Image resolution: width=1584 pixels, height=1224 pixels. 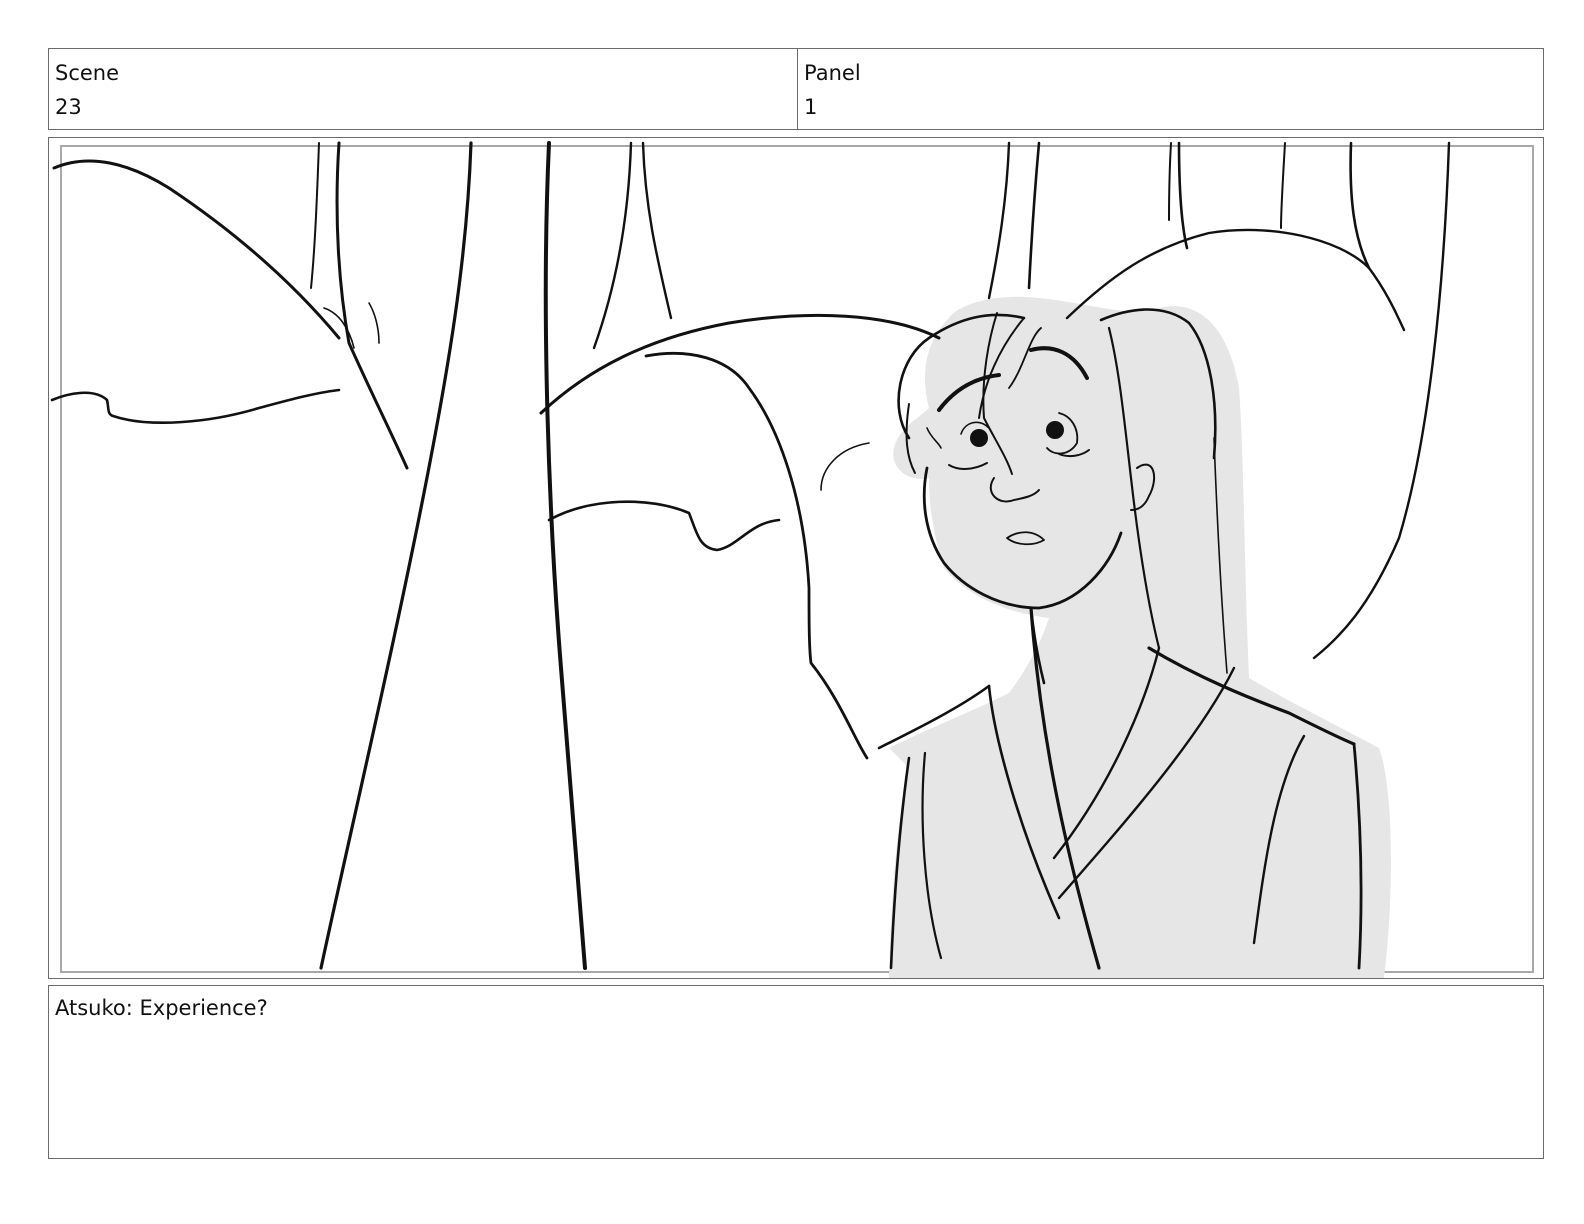 I want to click on dialogue-text: Atsuko: Experience?, so click(x=161, y=1008).